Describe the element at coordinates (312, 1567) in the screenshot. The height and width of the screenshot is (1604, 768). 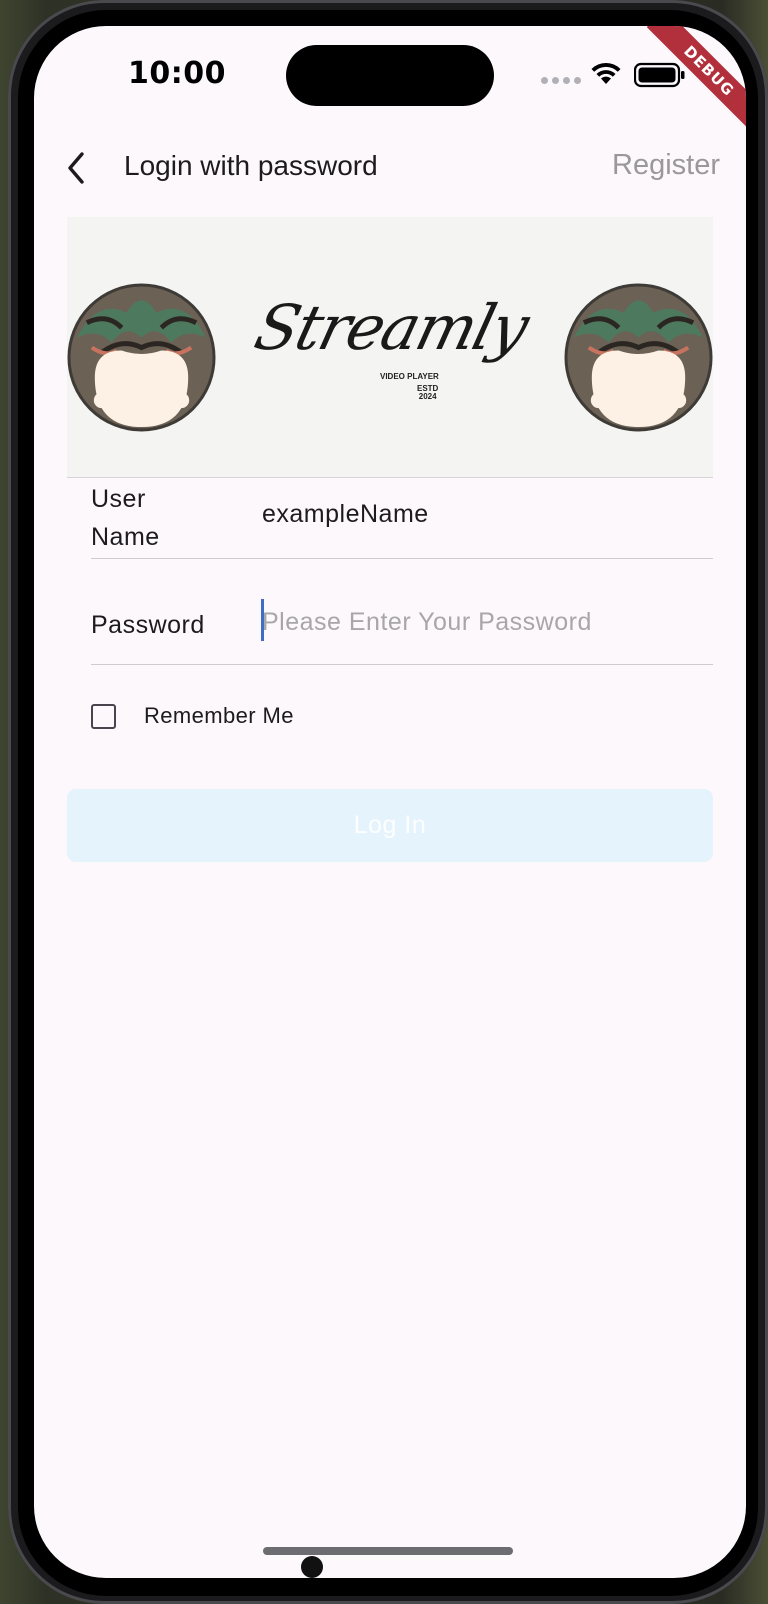
I see `assistive-touch-dot` at that location.